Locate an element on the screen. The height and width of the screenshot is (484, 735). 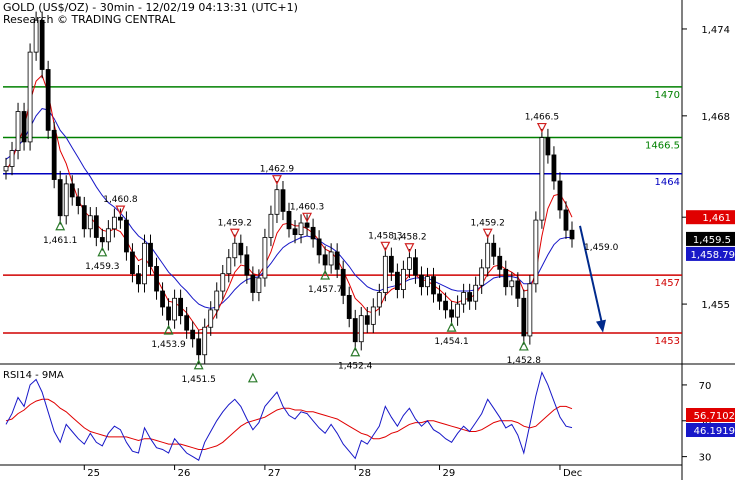
ma-value-label: 1,458.79 is located at coordinates (712, 255).